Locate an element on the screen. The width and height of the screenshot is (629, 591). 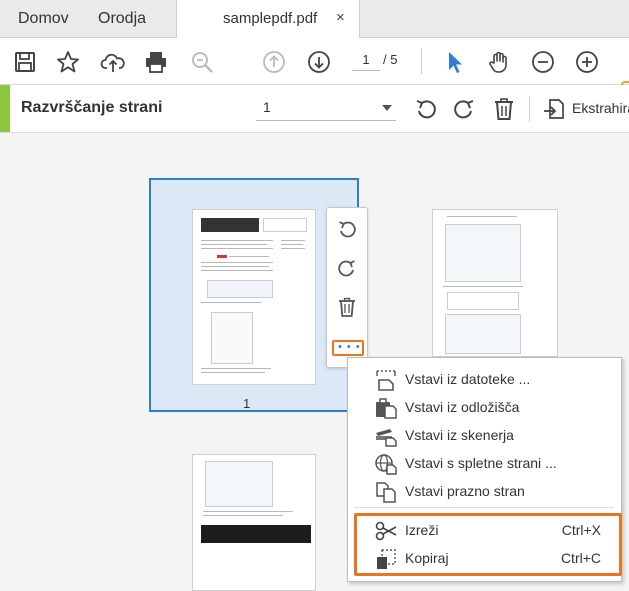
more-options-button: • • • is located at coordinates (348, 348).